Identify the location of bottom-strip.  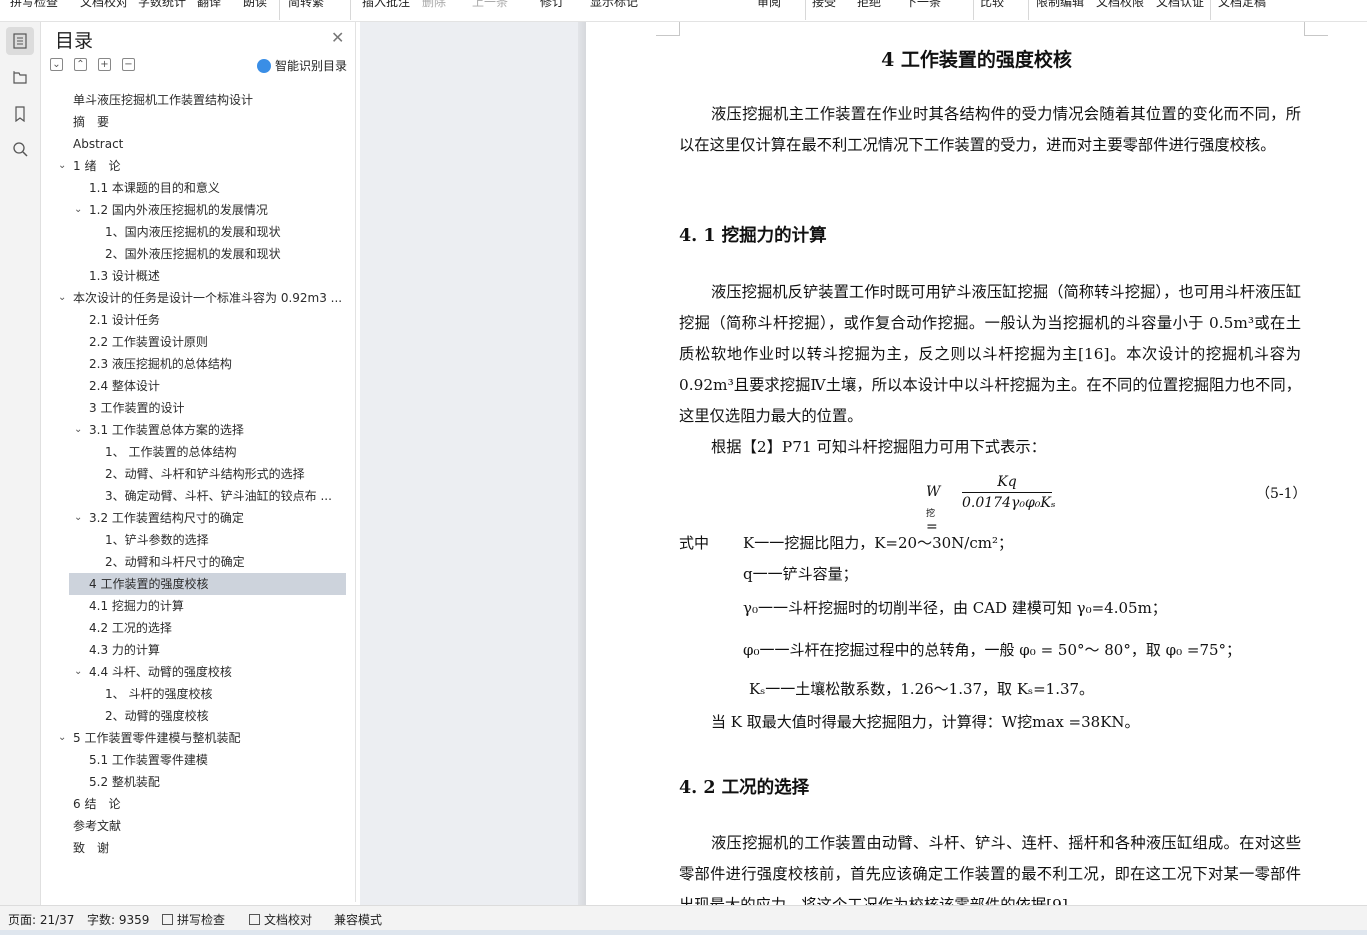
(683, 932).